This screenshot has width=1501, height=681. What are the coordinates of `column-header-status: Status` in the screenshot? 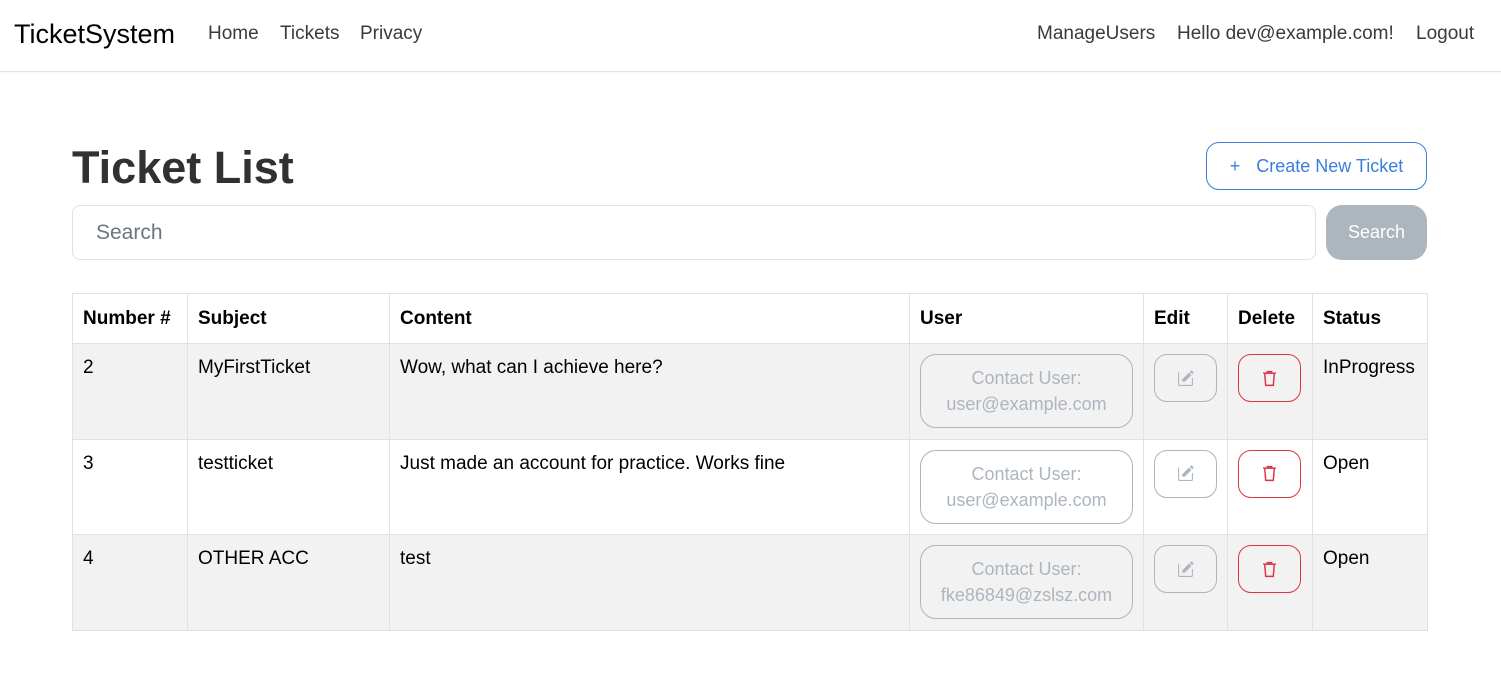 It's located at (1370, 318).